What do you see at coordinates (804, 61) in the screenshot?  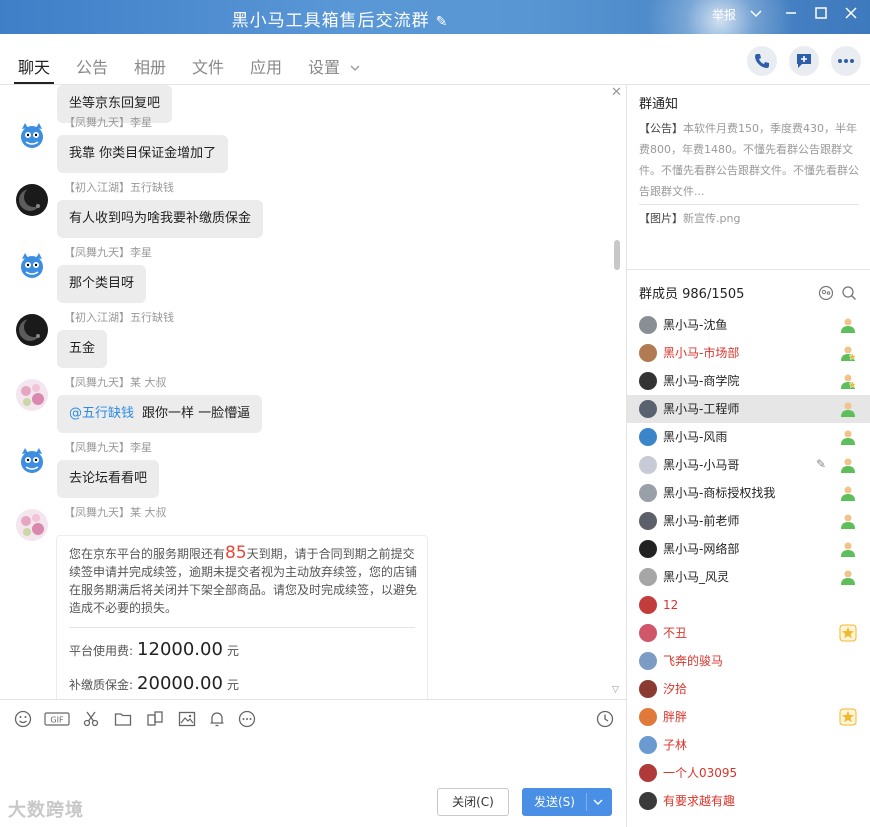 I see `new-discussion-button` at bounding box center [804, 61].